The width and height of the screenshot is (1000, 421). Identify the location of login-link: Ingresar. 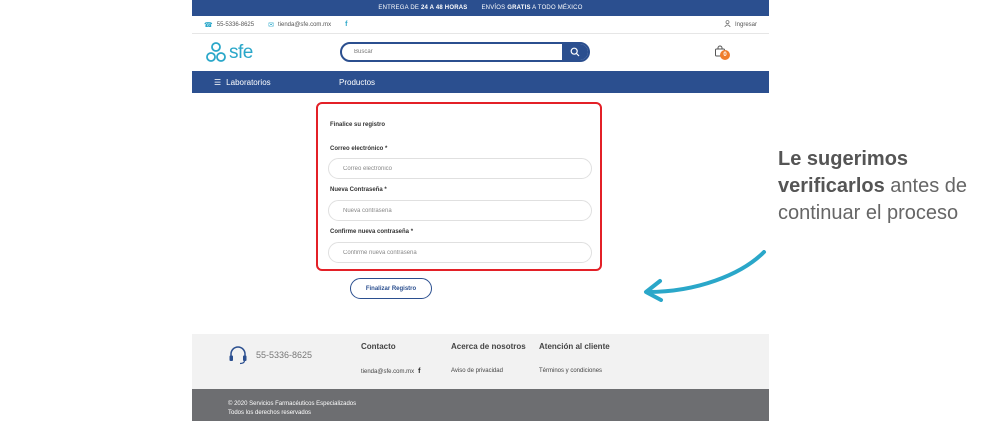
(740, 24).